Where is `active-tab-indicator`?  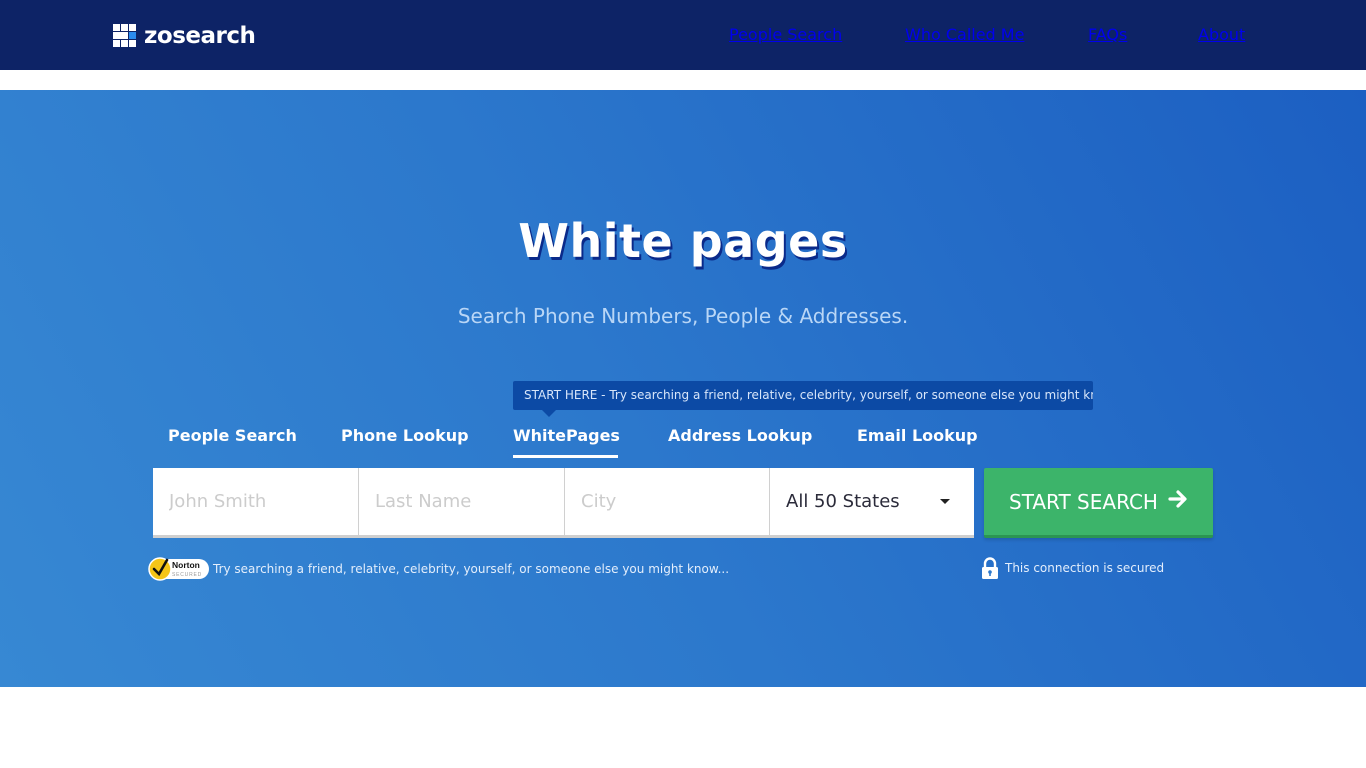
active-tab-indicator is located at coordinates (565, 456).